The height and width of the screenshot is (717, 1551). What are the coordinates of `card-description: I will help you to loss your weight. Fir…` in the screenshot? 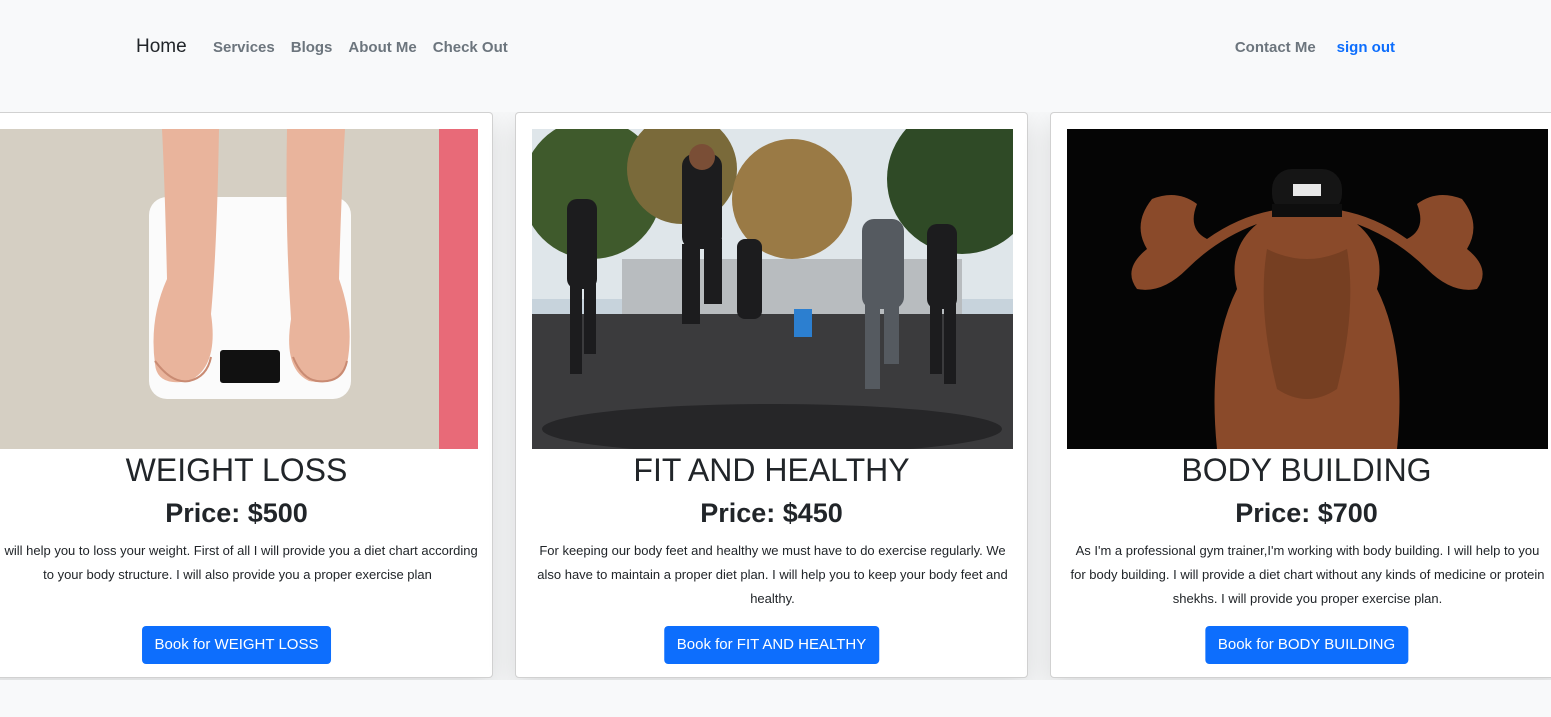 It's located at (239, 562).